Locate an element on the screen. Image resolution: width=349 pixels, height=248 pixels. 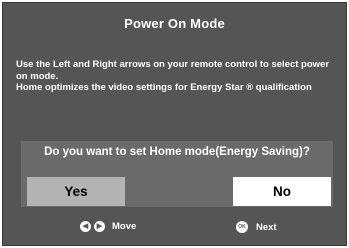
yes-button: Yes is located at coordinates (76, 191).